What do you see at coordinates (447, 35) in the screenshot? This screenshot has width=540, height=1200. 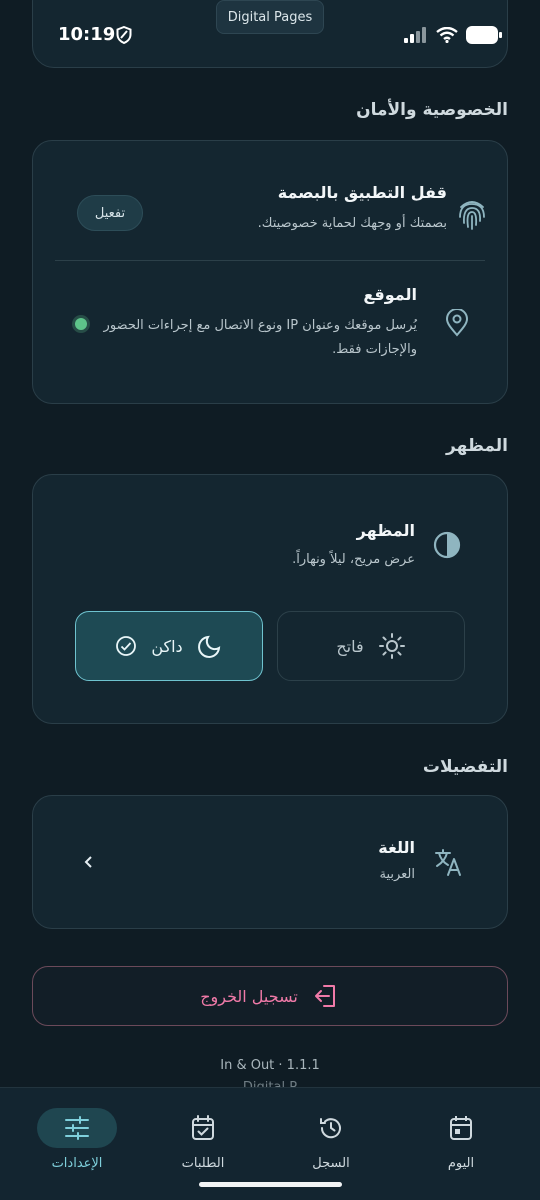 I see `wifi-icon` at bounding box center [447, 35].